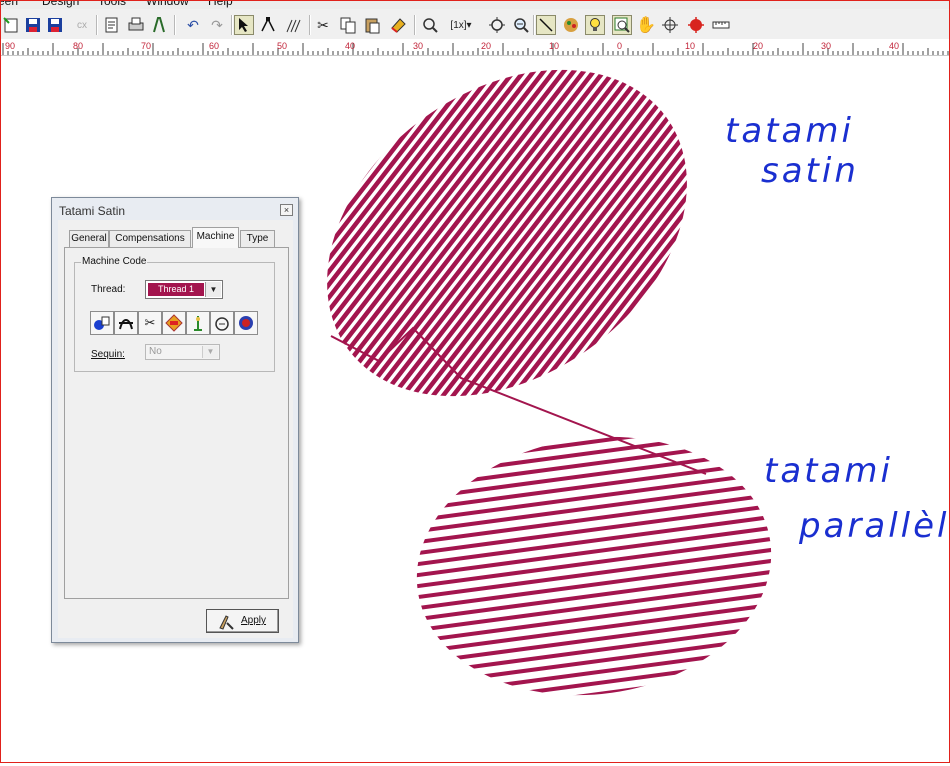 This screenshot has width=950, height=766. Describe the element at coordinates (78, 46) in the screenshot. I see `ruler-label: 80` at that location.